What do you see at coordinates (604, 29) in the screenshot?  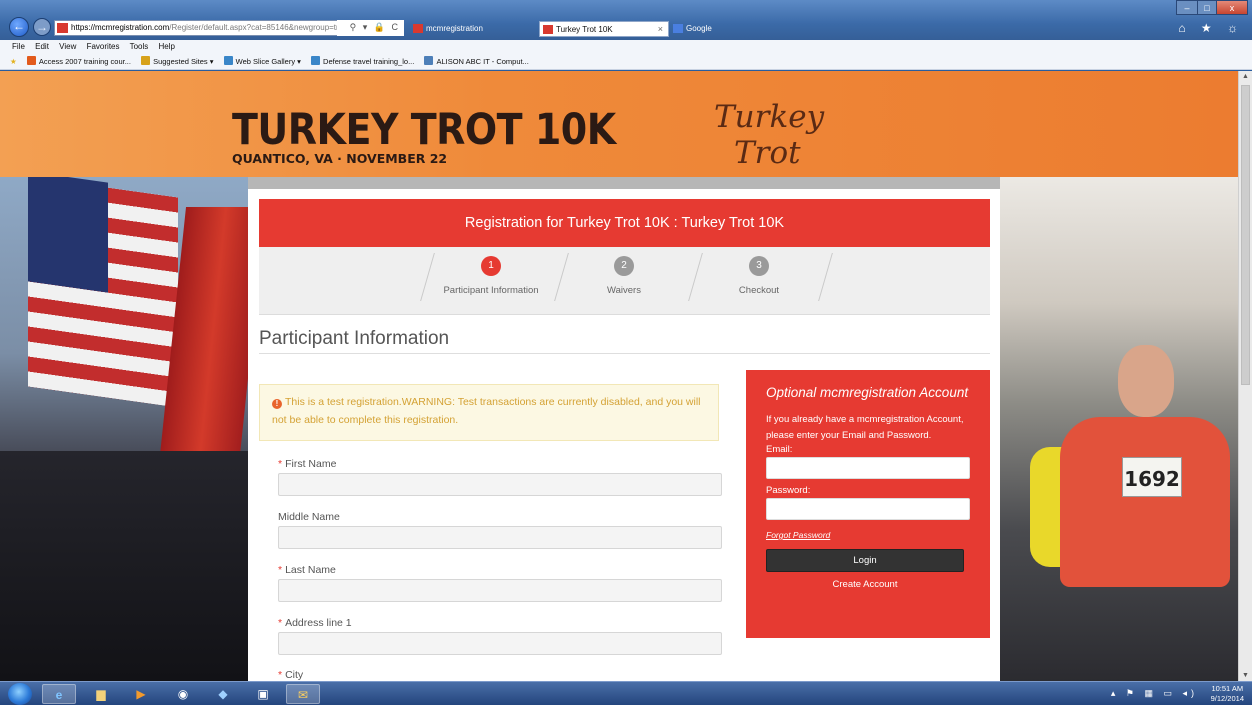 I see `tab-turkey-trot: Turkey Trot 10K ×` at bounding box center [604, 29].